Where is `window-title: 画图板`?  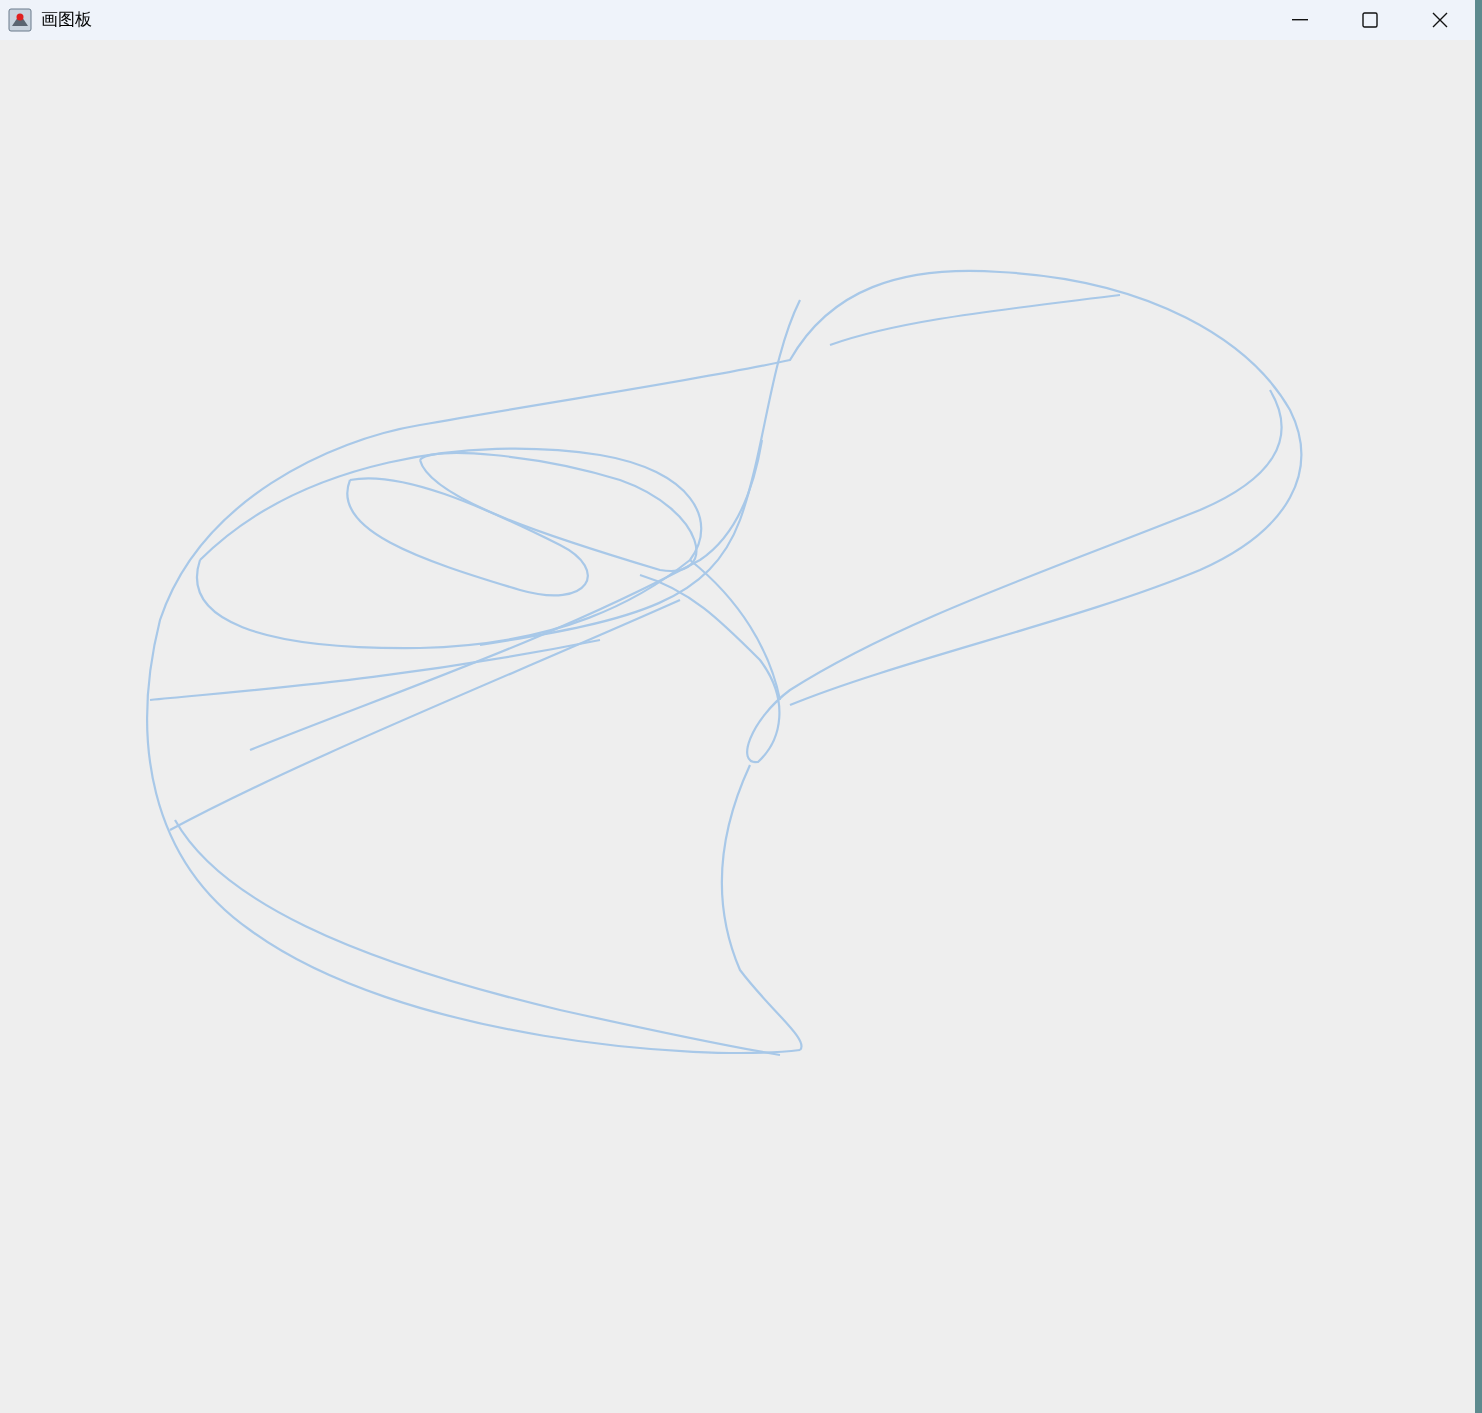 window-title: 画图板 is located at coordinates (66, 20).